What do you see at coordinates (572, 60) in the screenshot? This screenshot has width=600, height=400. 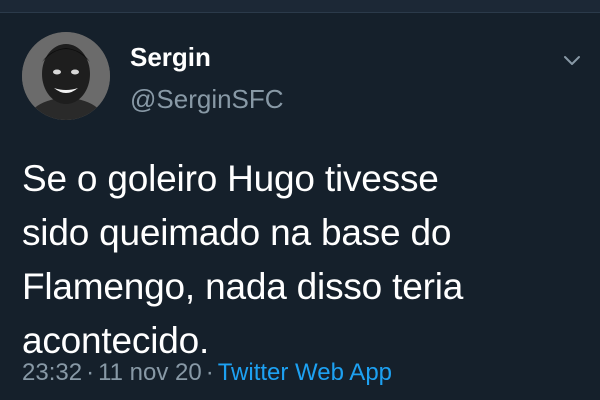 I see `chevron-down-icon` at bounding box center [572, 60].